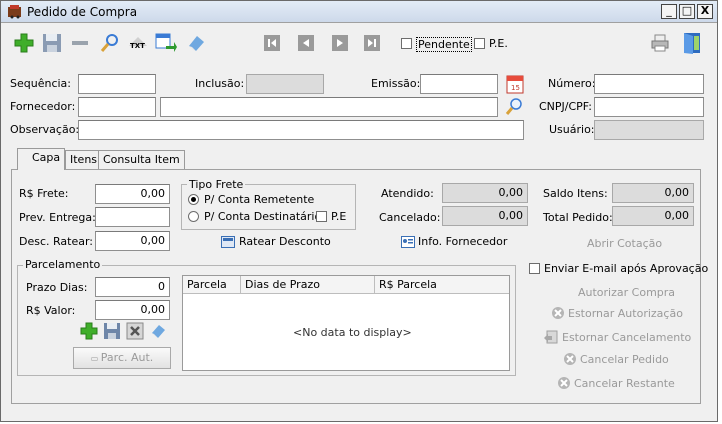 The width and height of the screenshot is (722, 424). What do you see at coordinates (196, 43) in the screenshot?
I see `clear-button` at bounding box center [196, 43].